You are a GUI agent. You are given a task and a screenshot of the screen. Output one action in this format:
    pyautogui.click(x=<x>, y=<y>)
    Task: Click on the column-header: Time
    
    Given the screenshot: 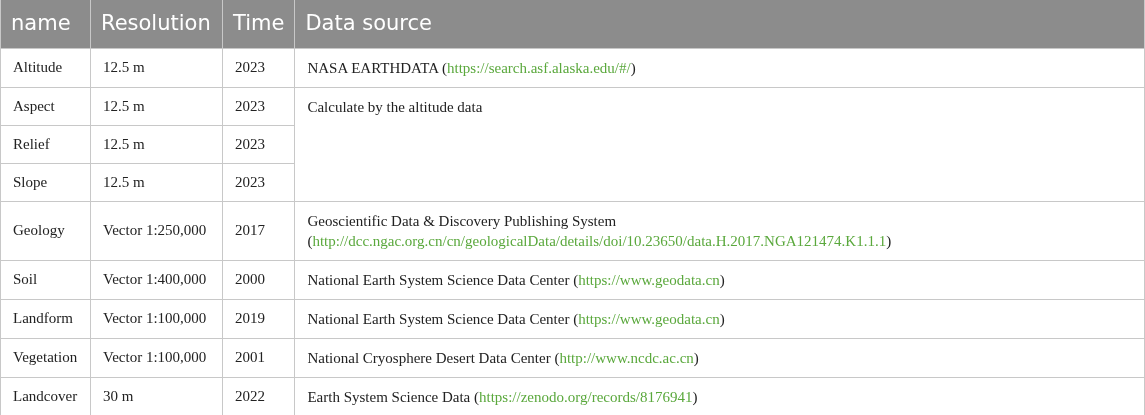 What is the action you would take?
    pyautogui.click(x=258, y=24)
    